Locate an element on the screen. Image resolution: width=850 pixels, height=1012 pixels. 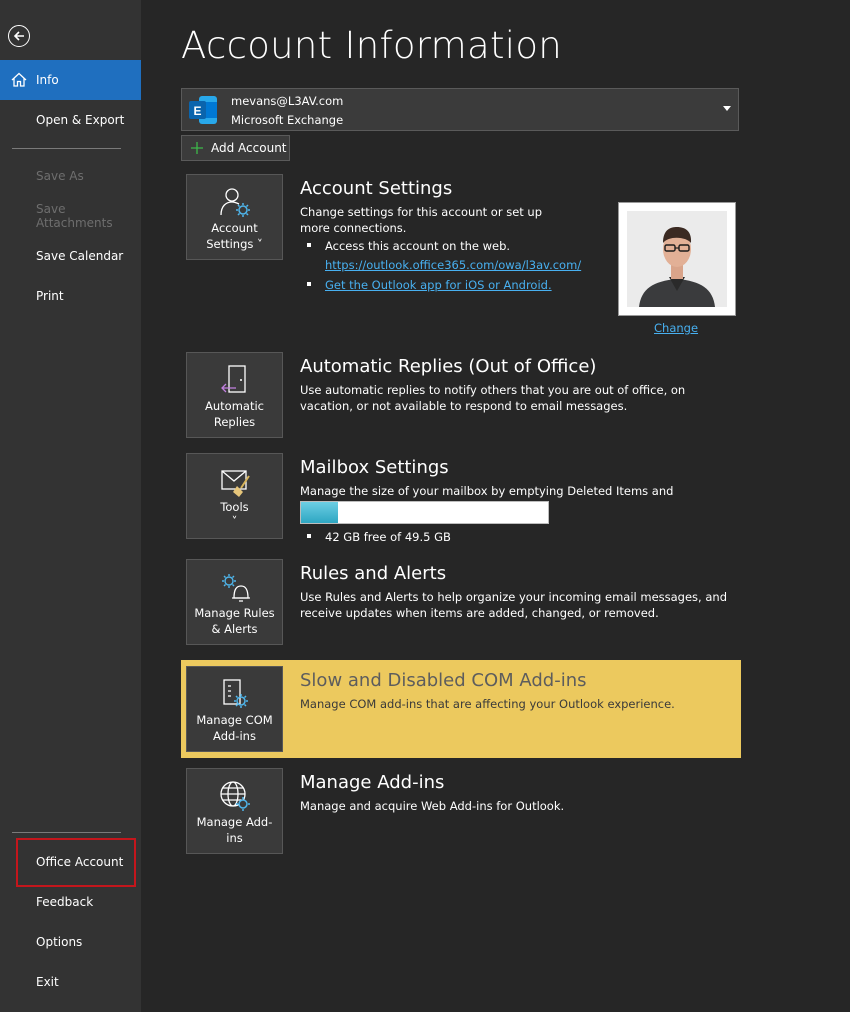
add-account-button: Add Account is located at coordinates (235, 148).